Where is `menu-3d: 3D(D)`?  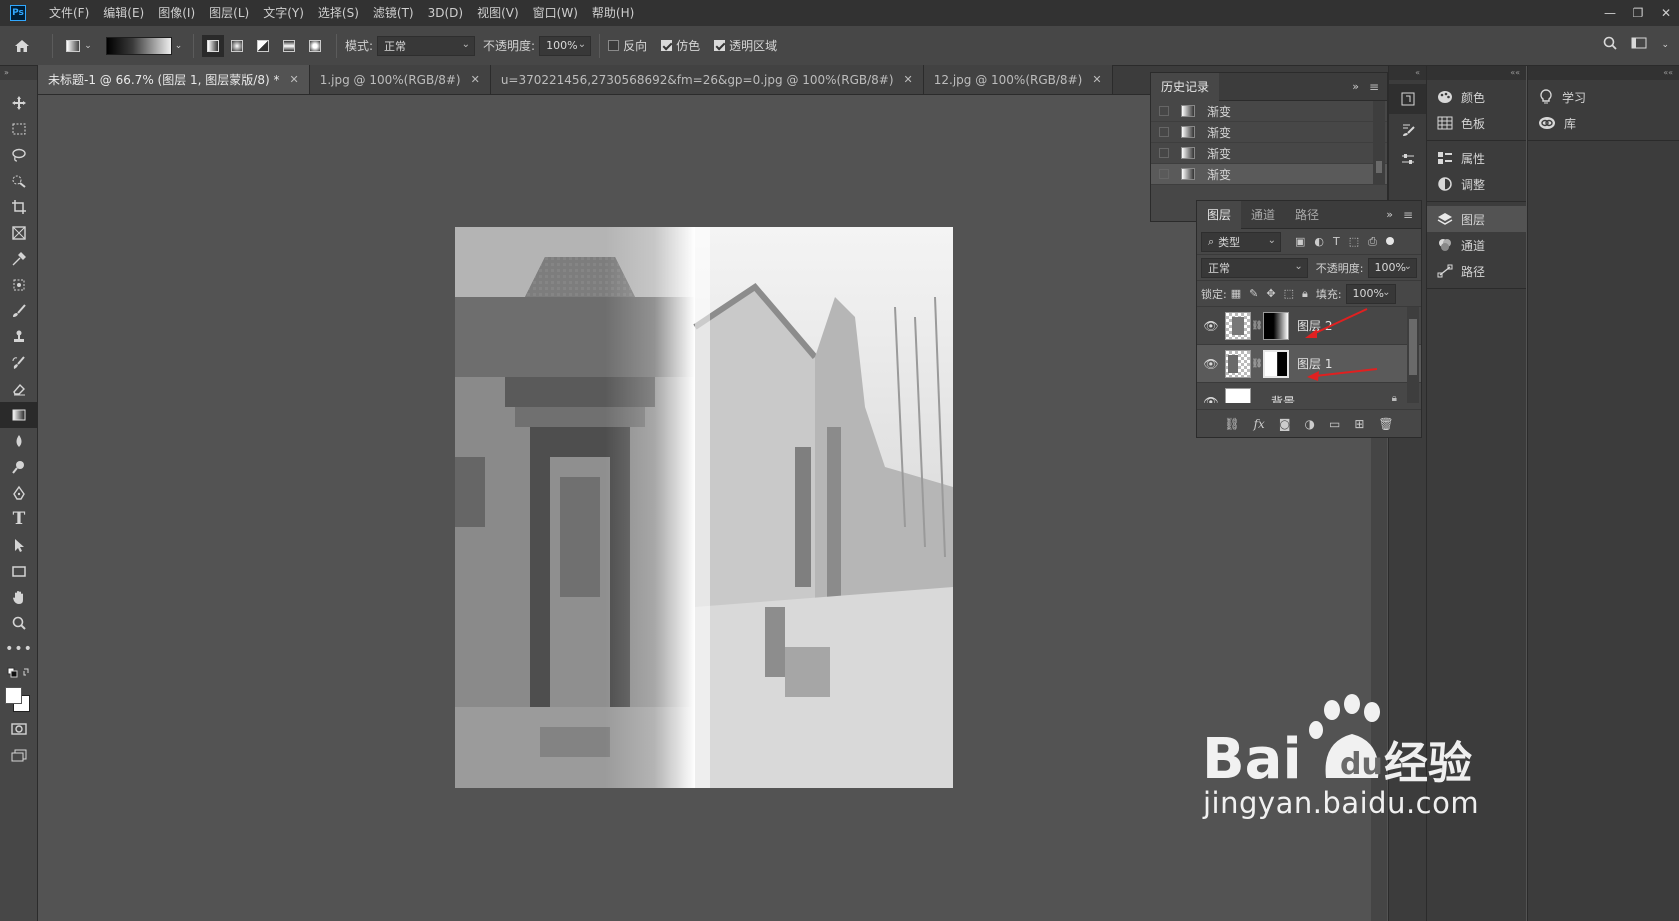
menu-3d: 3D(D) is located at coordinates (445, 13).